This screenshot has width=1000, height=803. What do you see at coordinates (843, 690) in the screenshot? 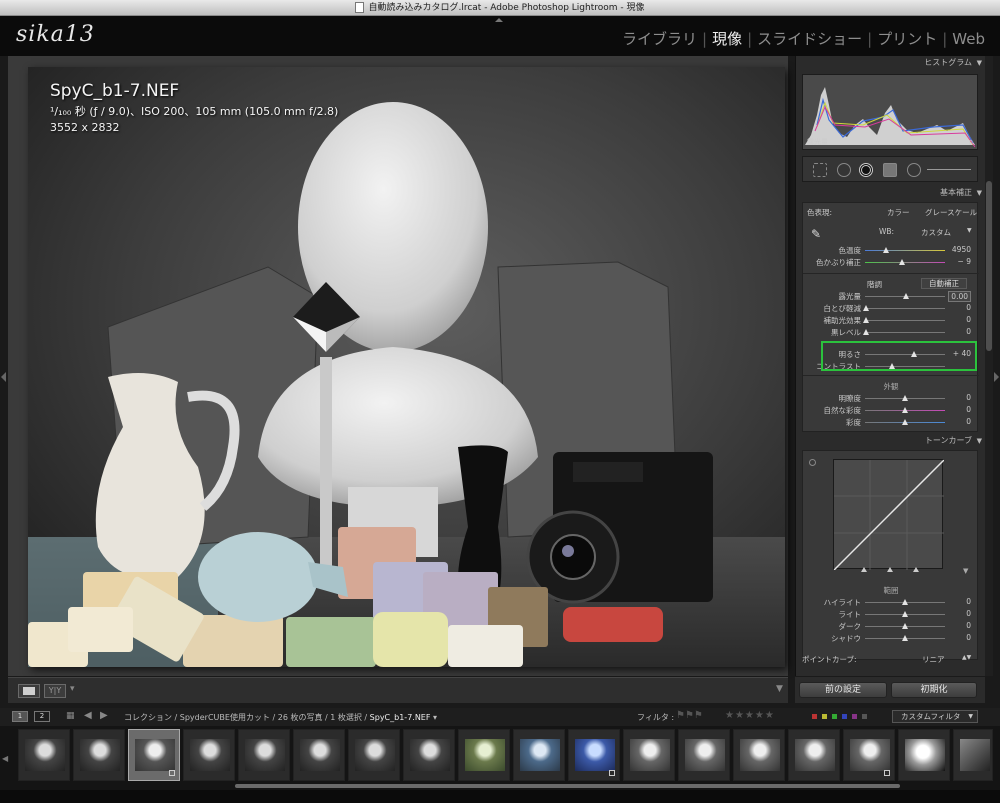
I see `previous-settings-button: 前の設定` at bounding box center [843, 690].